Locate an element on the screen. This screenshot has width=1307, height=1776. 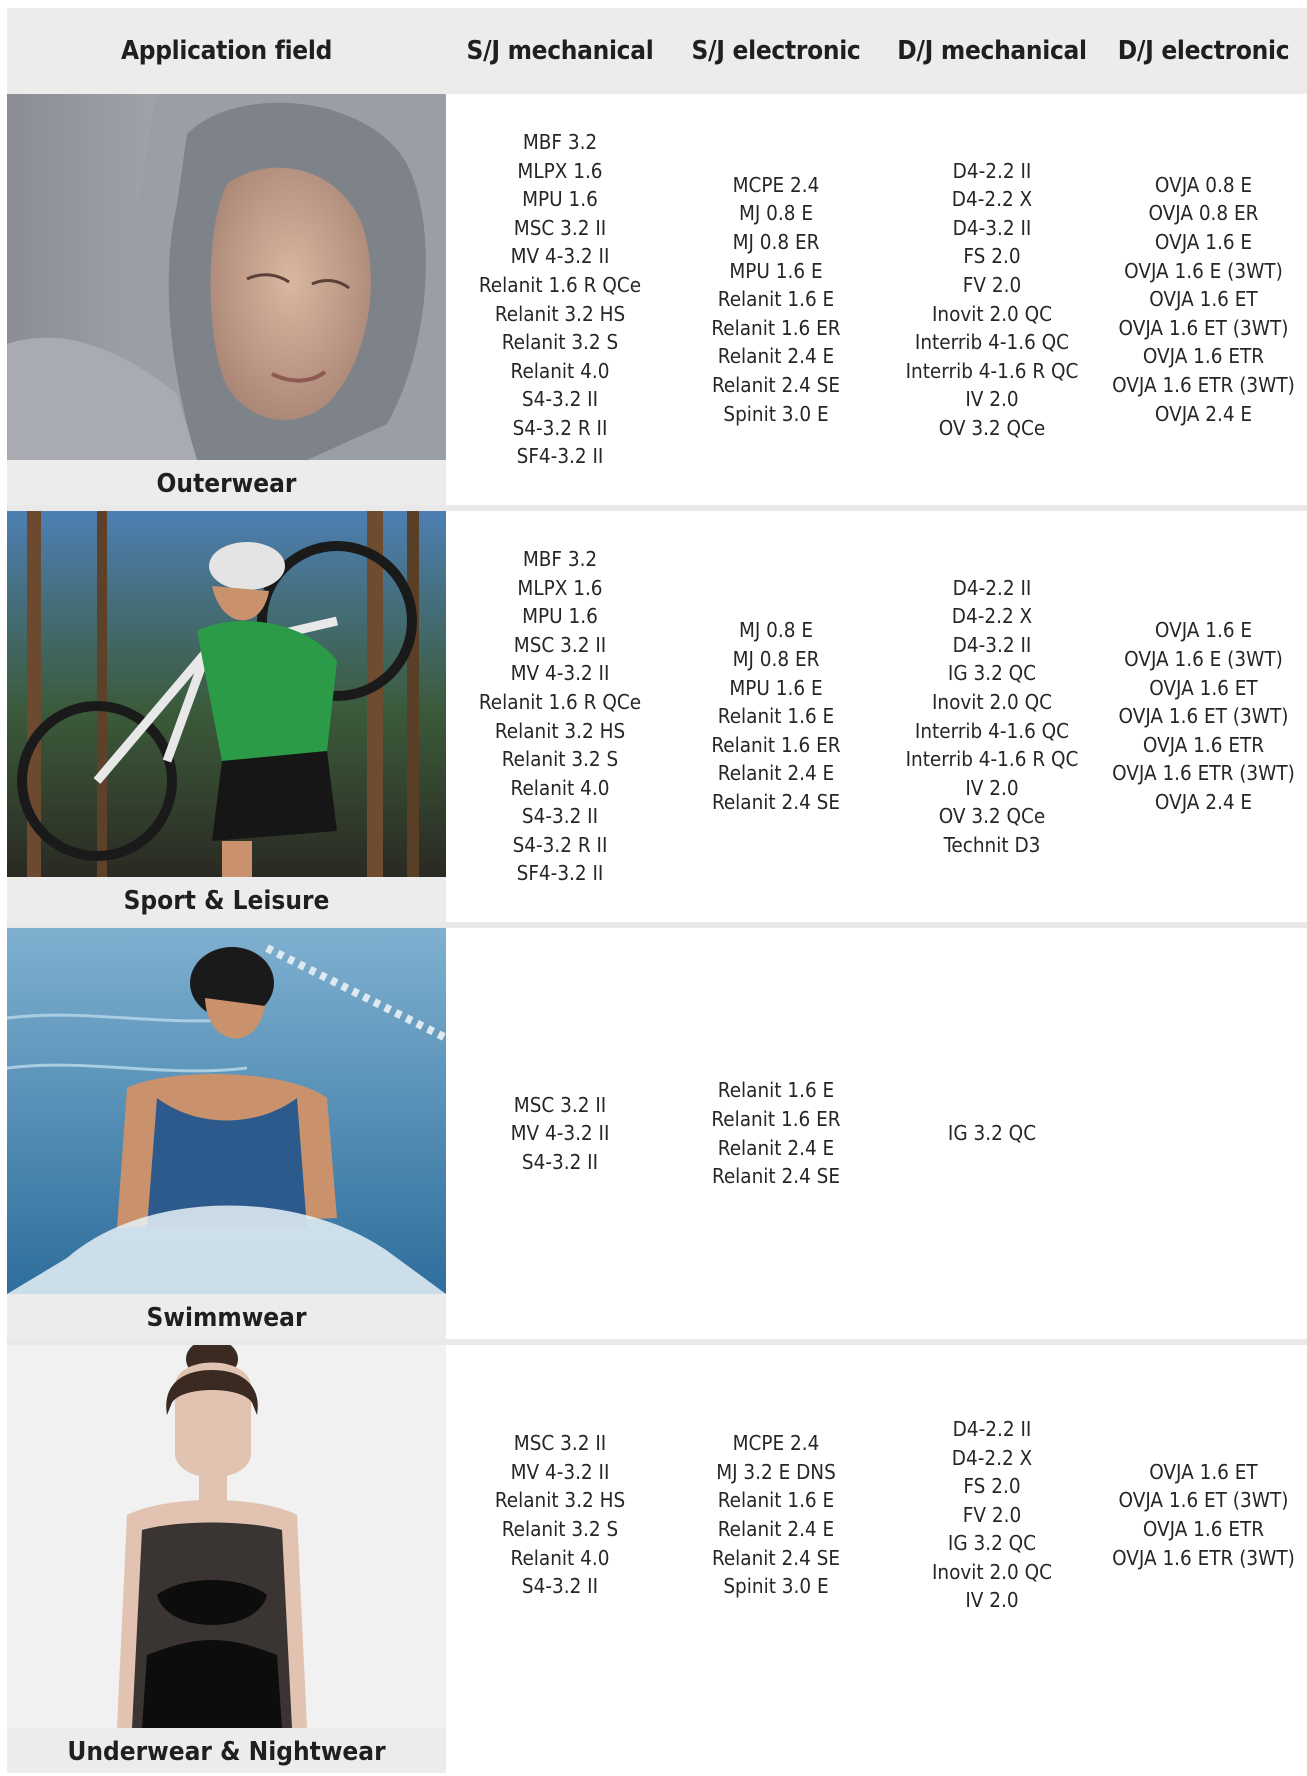
sj-mechanical-cell: MSC 3.2 II MV 4-3.2 II S4-3.2 II is located at coordinates (560, 1133).